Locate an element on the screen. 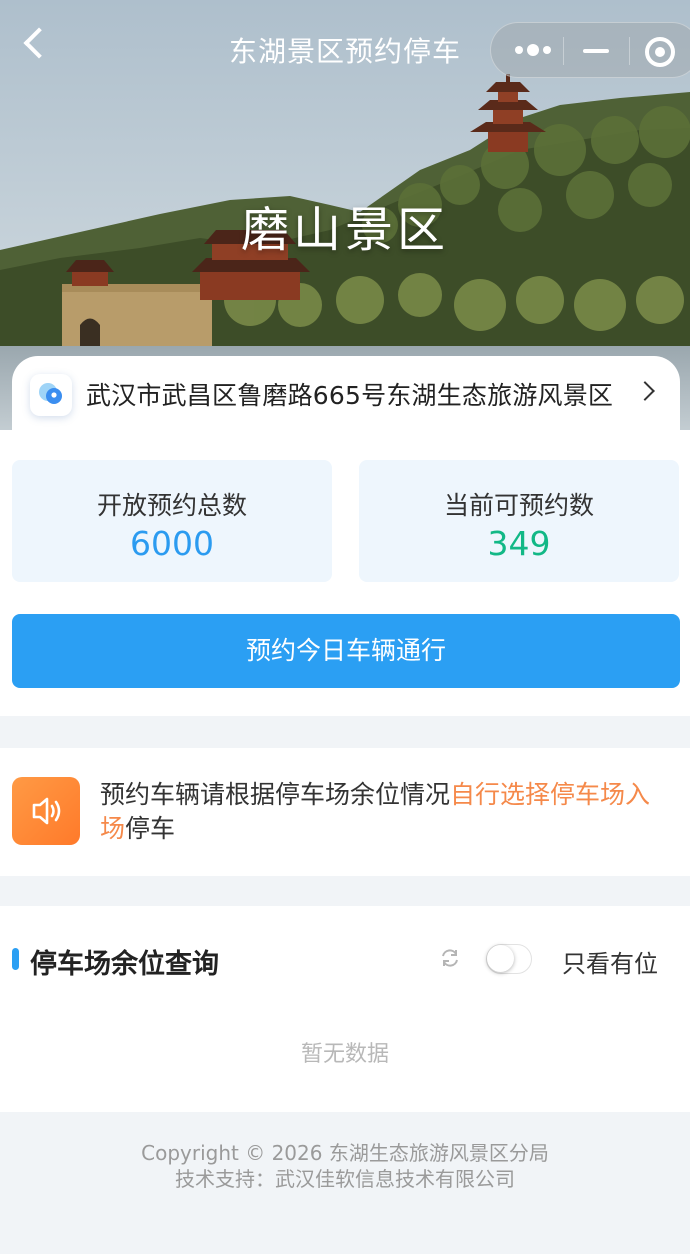 Image resolution: width=690 pixels, height=1254 pixels. nav-bar: 东湖景区预约停车 is located at coordinates (345, 48).